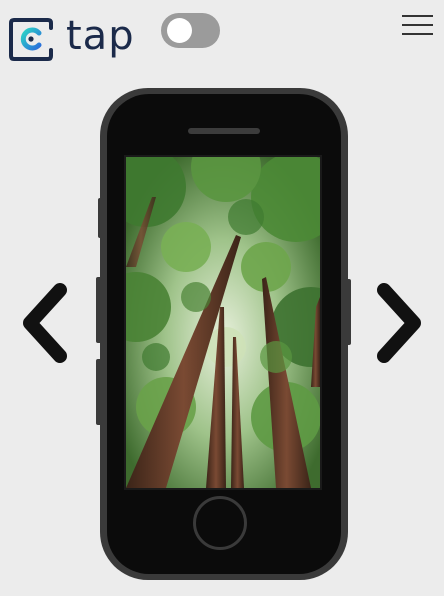 The image size is (444, 596). I want to click on logo-mark-icon, so click(31, 39).